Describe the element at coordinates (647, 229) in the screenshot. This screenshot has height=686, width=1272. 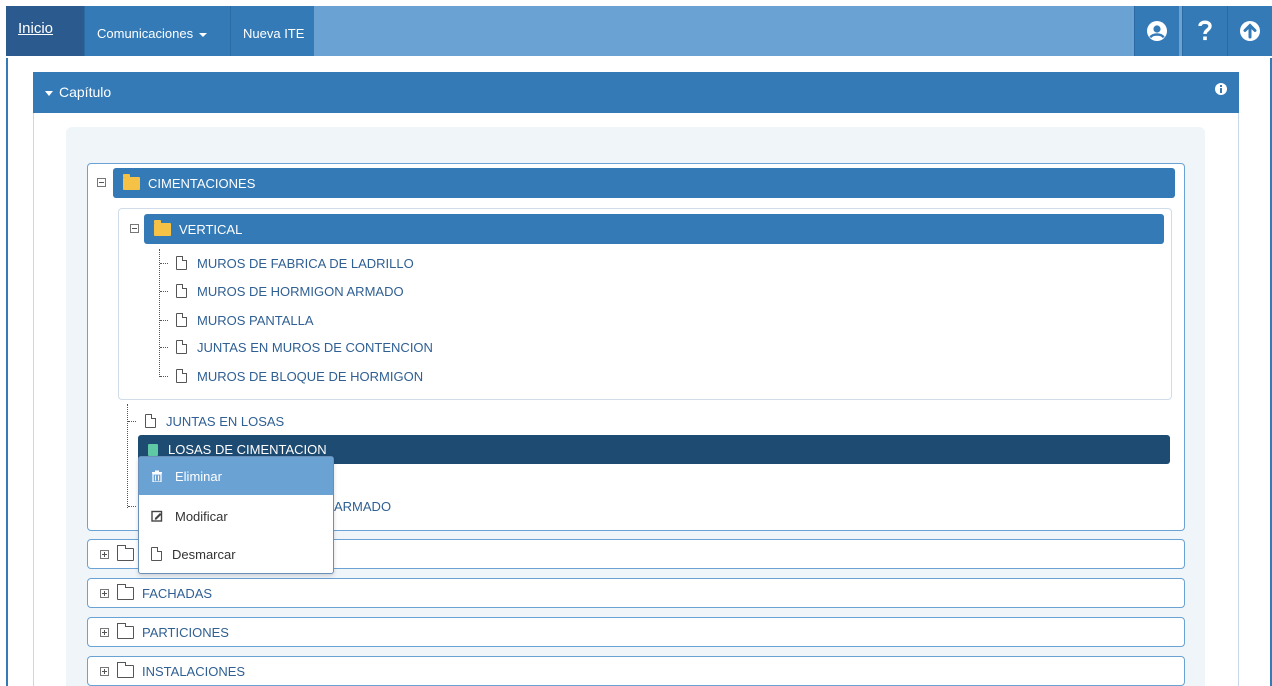
I see `tree-row-vertical: VERTICAL` at that location.